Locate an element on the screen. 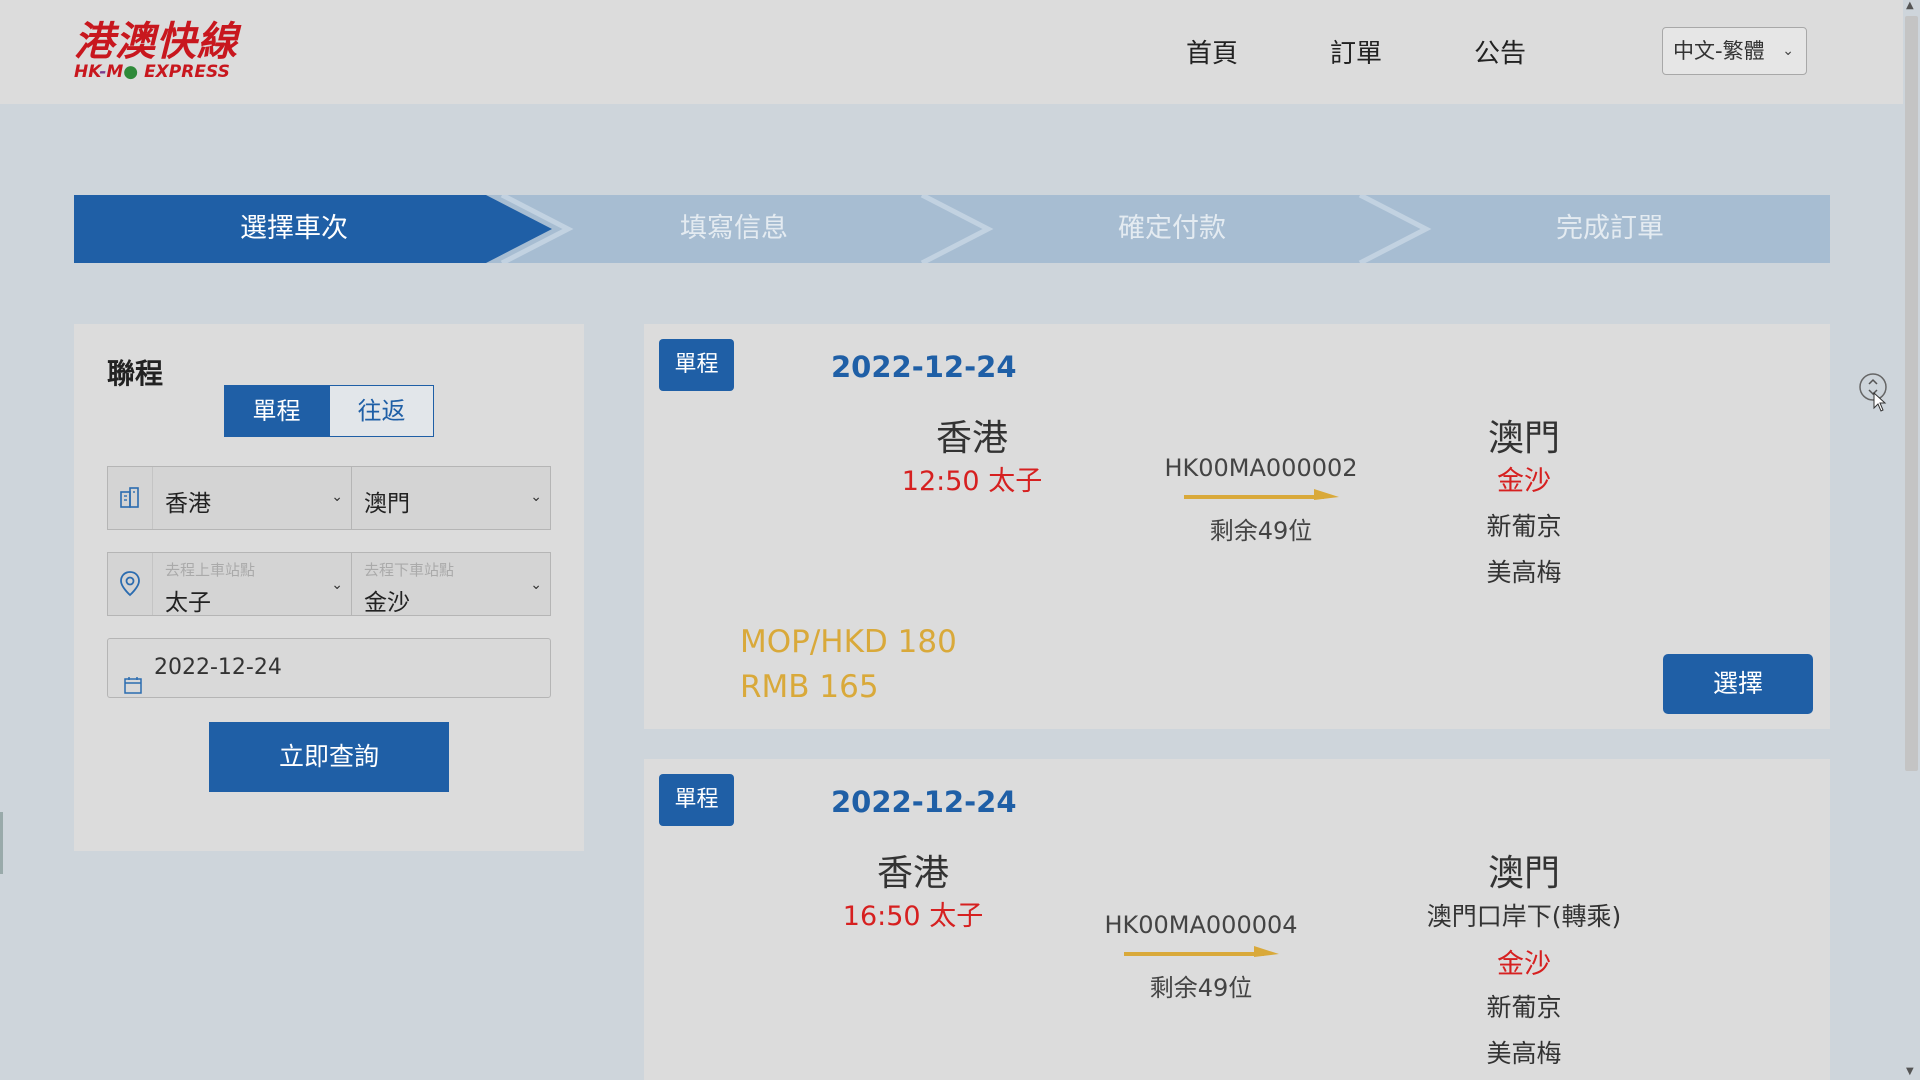  brand-logo: 港澳快線 HK-M● EXPRESS is located at coordinates (164, 51).